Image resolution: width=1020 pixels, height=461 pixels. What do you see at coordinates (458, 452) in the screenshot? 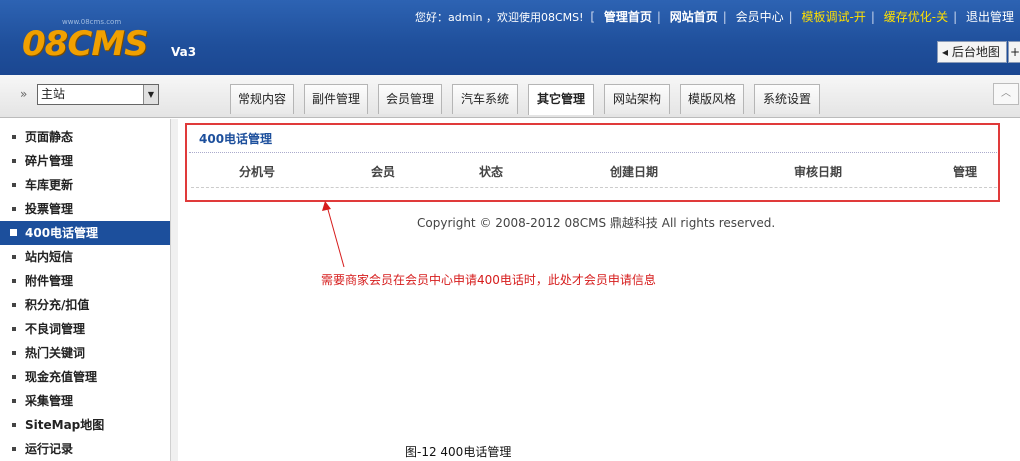
I see `figure-caption: 图-12 400电话管理` at bounding box center [458, 452].